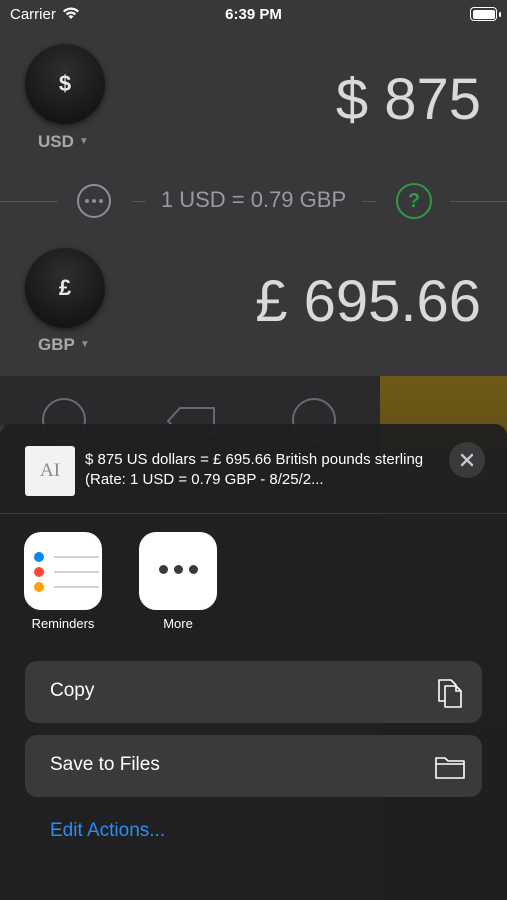  I want to click on help-button: ?, so click(414, 201).